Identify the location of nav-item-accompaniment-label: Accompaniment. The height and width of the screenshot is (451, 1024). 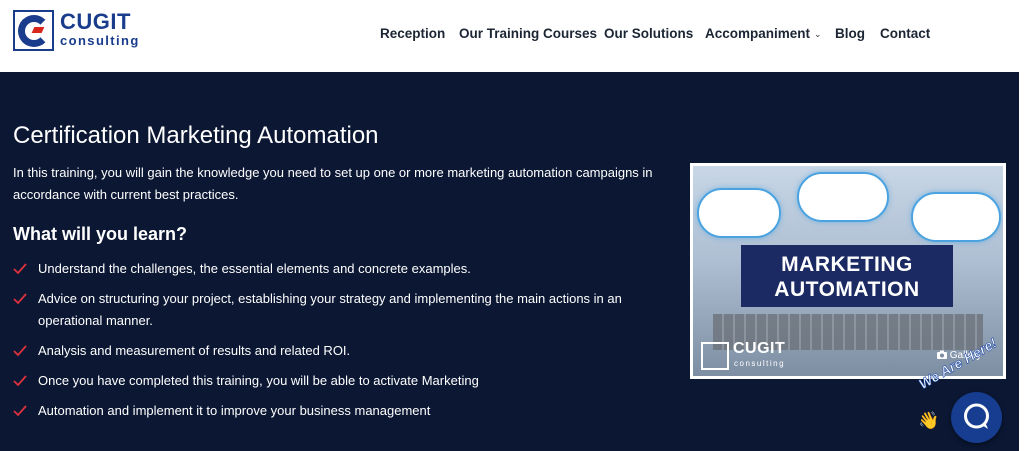
(758, 33).